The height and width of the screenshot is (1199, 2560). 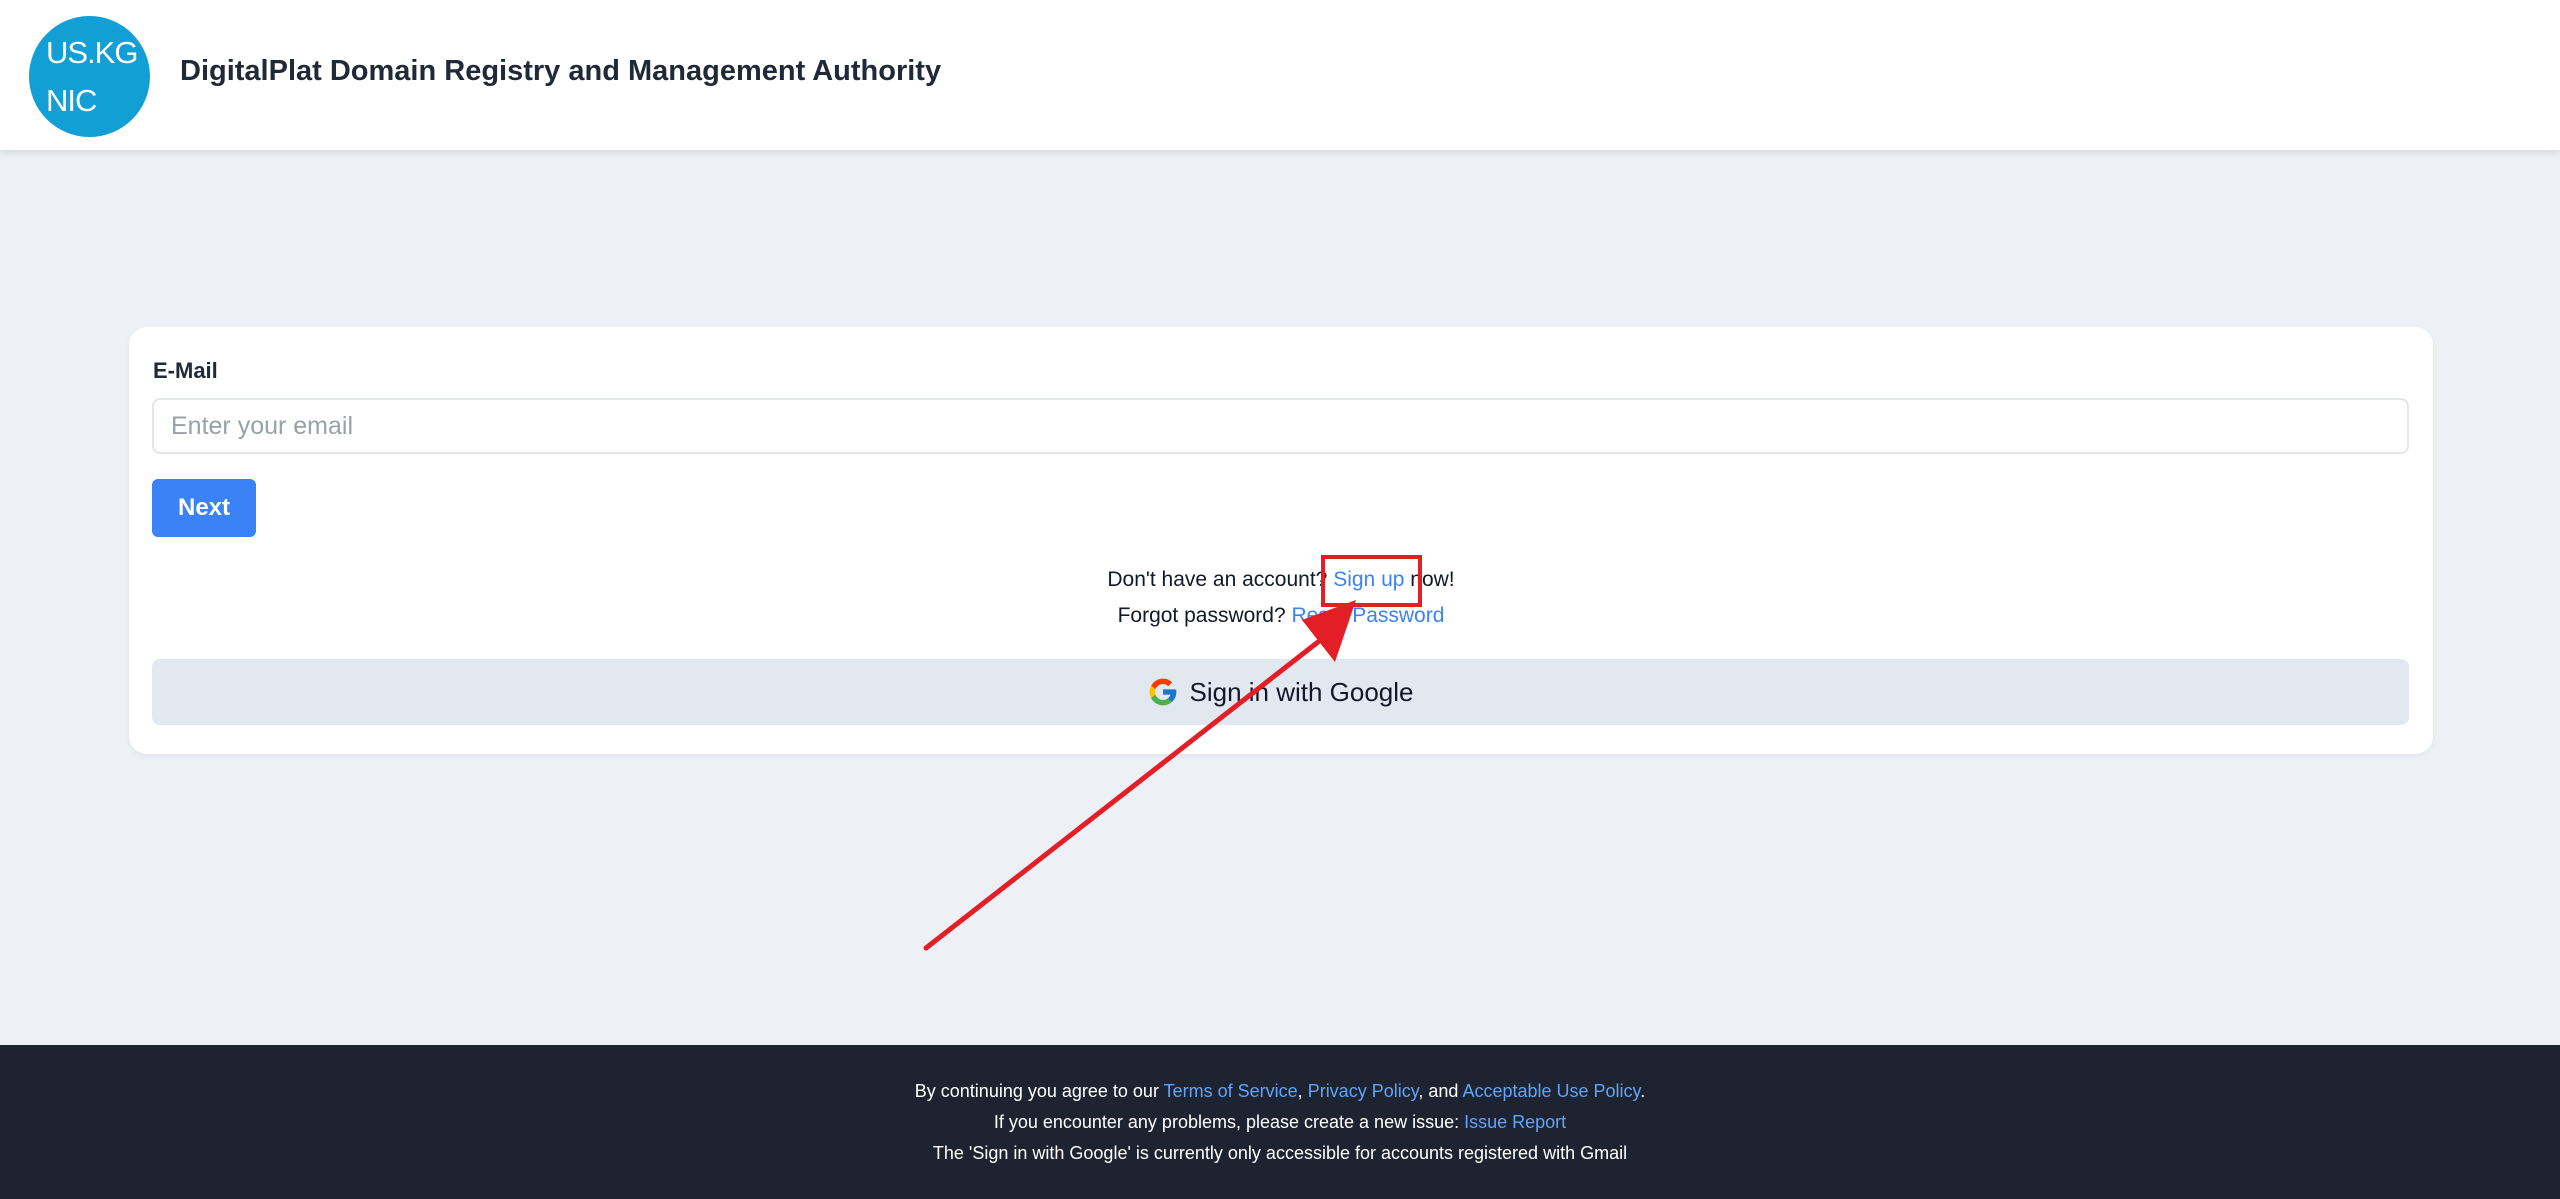 I want to click on google-signin-button: Sign in with Google, so click(x=1280, y=692).